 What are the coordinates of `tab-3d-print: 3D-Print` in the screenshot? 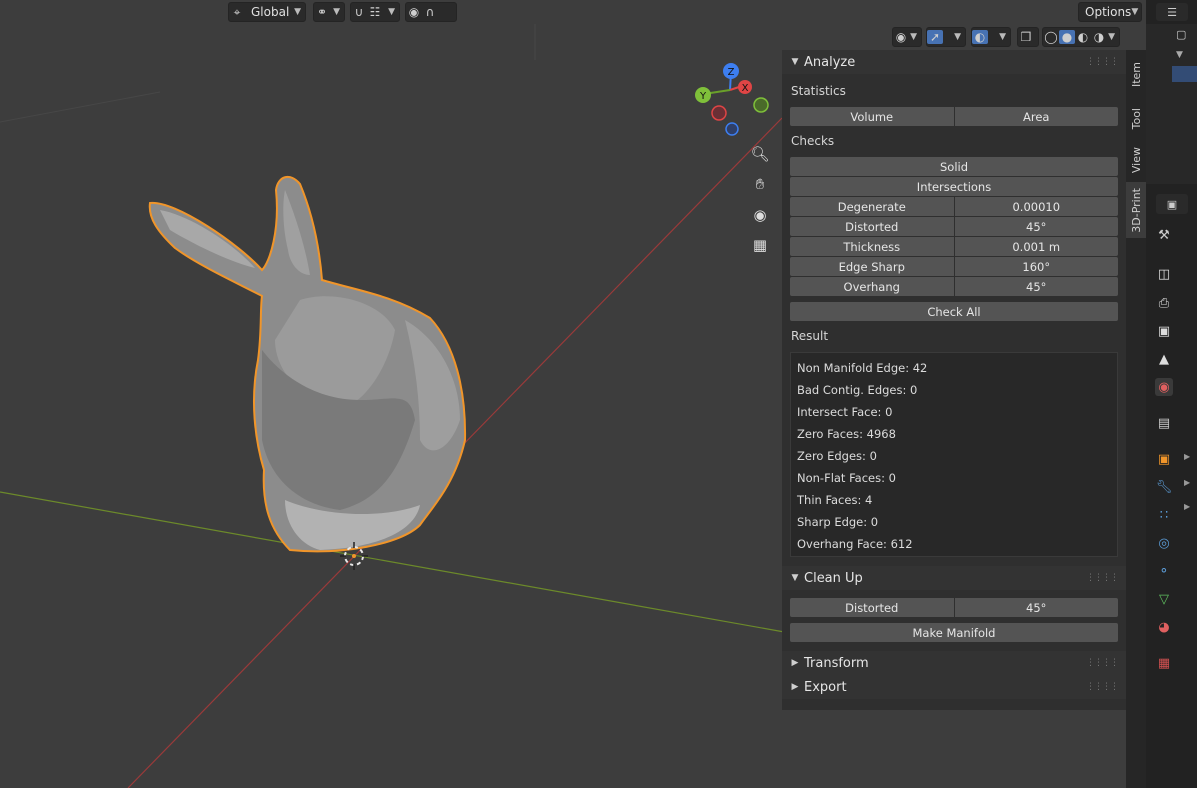 It's located at (1136, 210).